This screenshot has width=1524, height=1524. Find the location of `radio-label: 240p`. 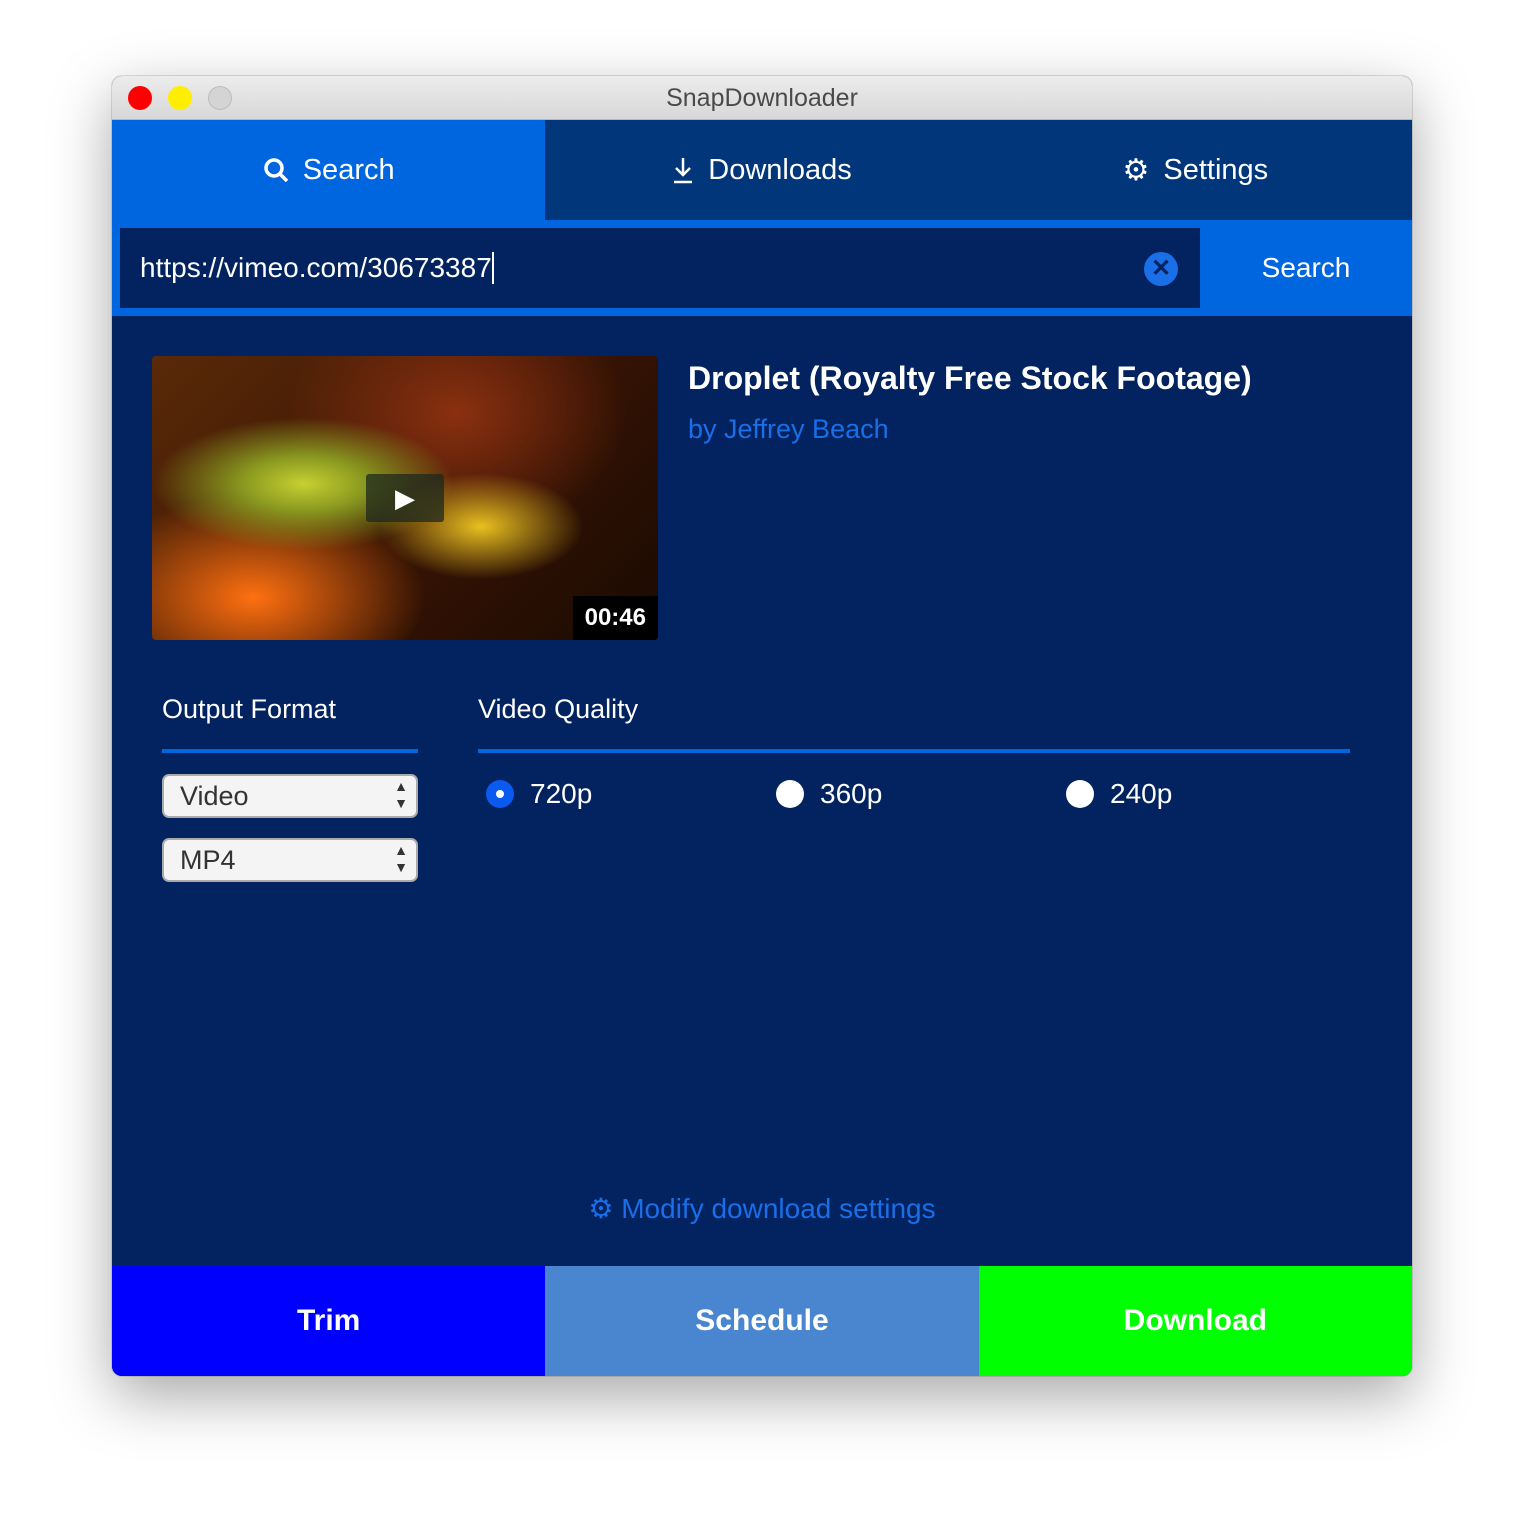

radio-label: 240p is located at coordinates (1141, 793).